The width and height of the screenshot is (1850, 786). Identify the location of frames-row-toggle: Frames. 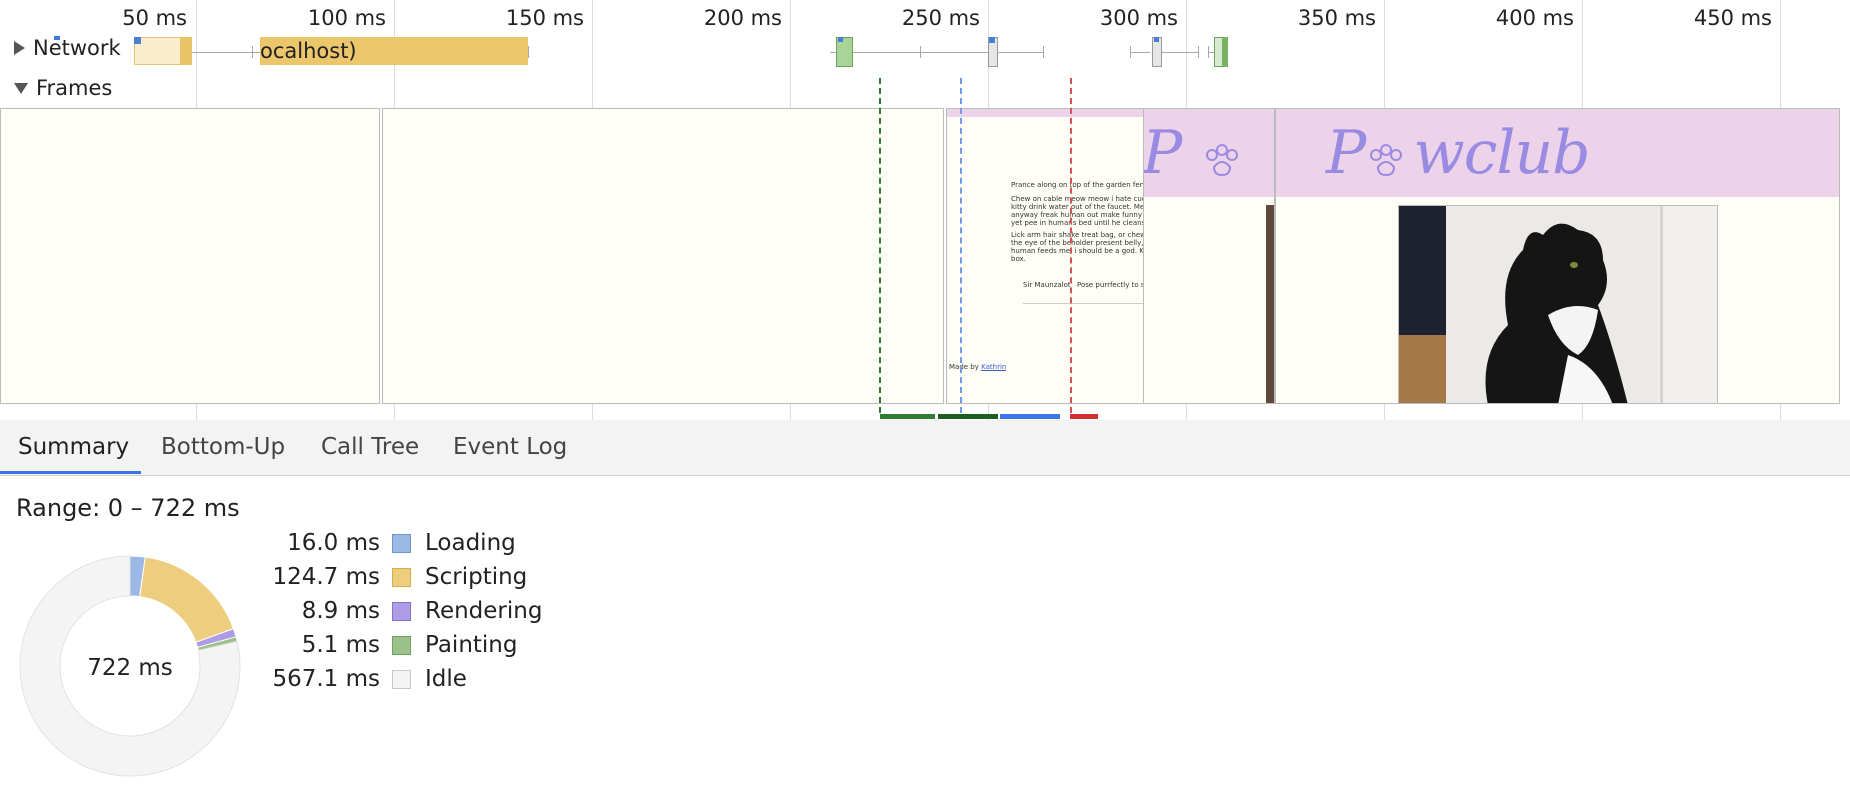
(63, 88).